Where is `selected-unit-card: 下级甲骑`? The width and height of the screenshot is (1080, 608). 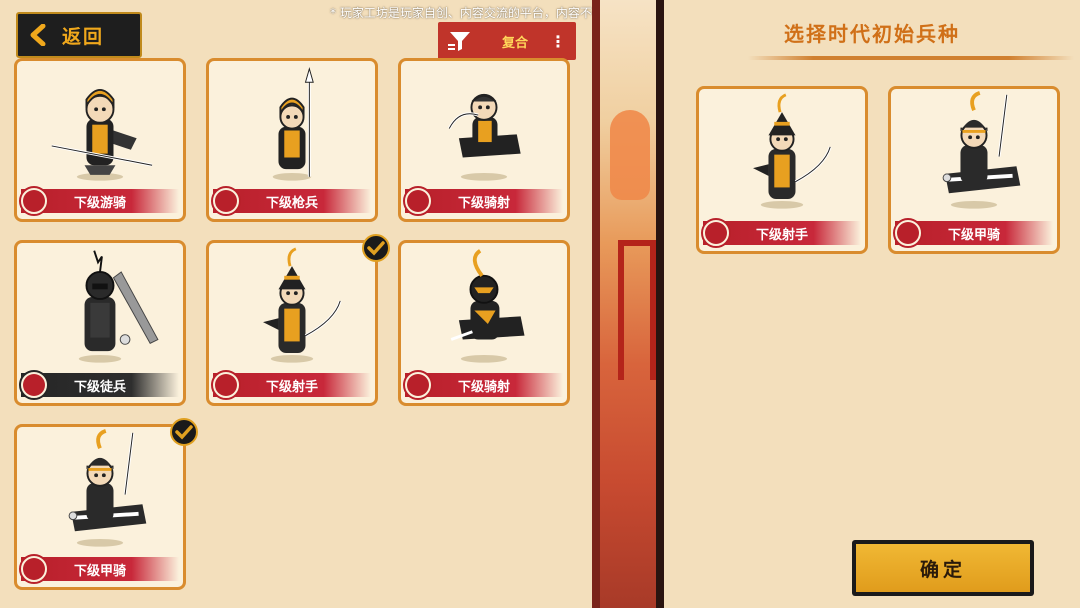
selected-unit-card: 下级甲骑 is located at coordinates (974, 170).